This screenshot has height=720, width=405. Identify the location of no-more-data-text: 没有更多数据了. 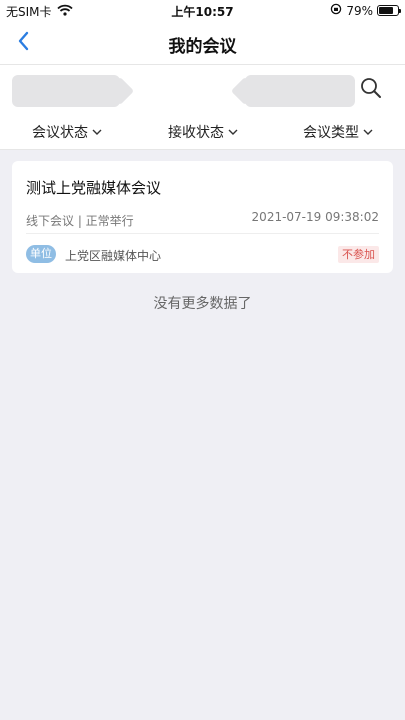
(202, 304).